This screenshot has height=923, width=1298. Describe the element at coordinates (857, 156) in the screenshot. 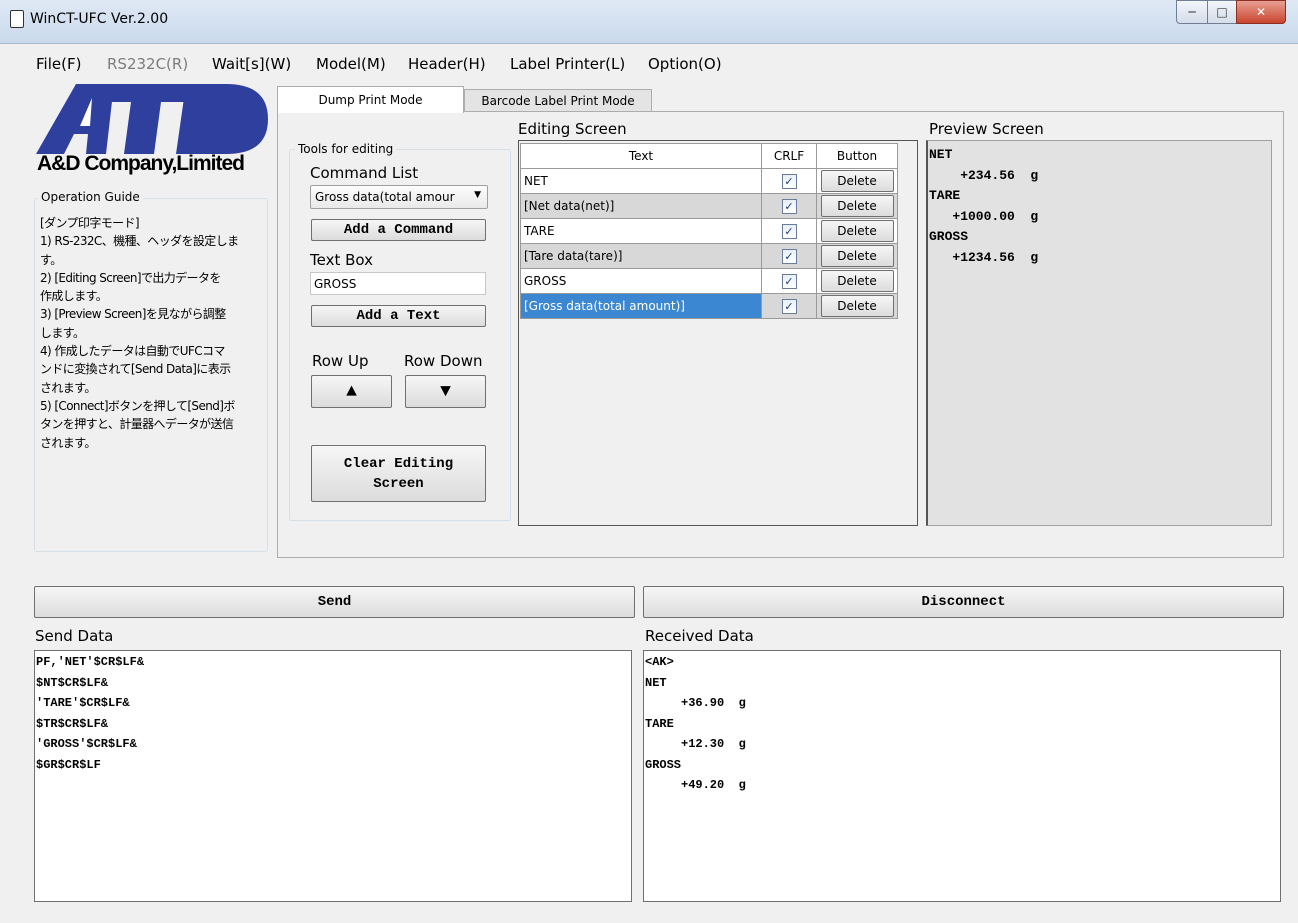

I see `button-column-header: Button` at that location.